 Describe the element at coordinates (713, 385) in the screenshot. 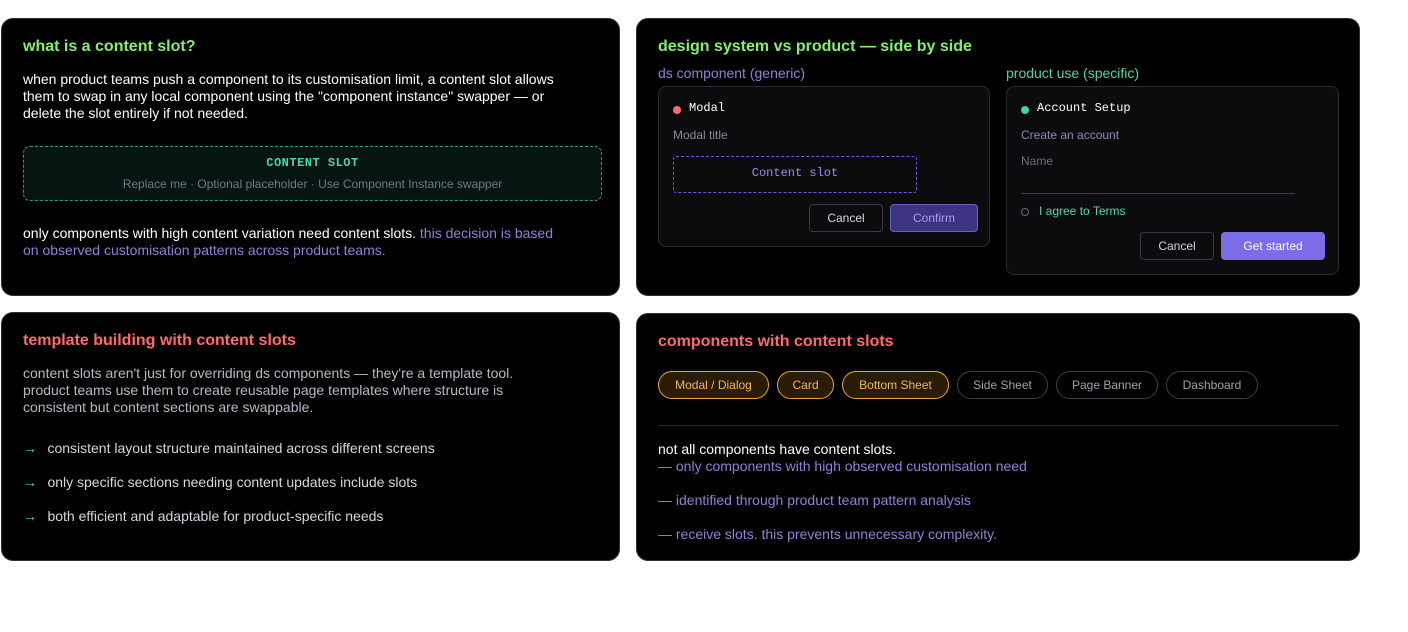

I see `chip-modal-dialog: Modal / Dialog` at that location.